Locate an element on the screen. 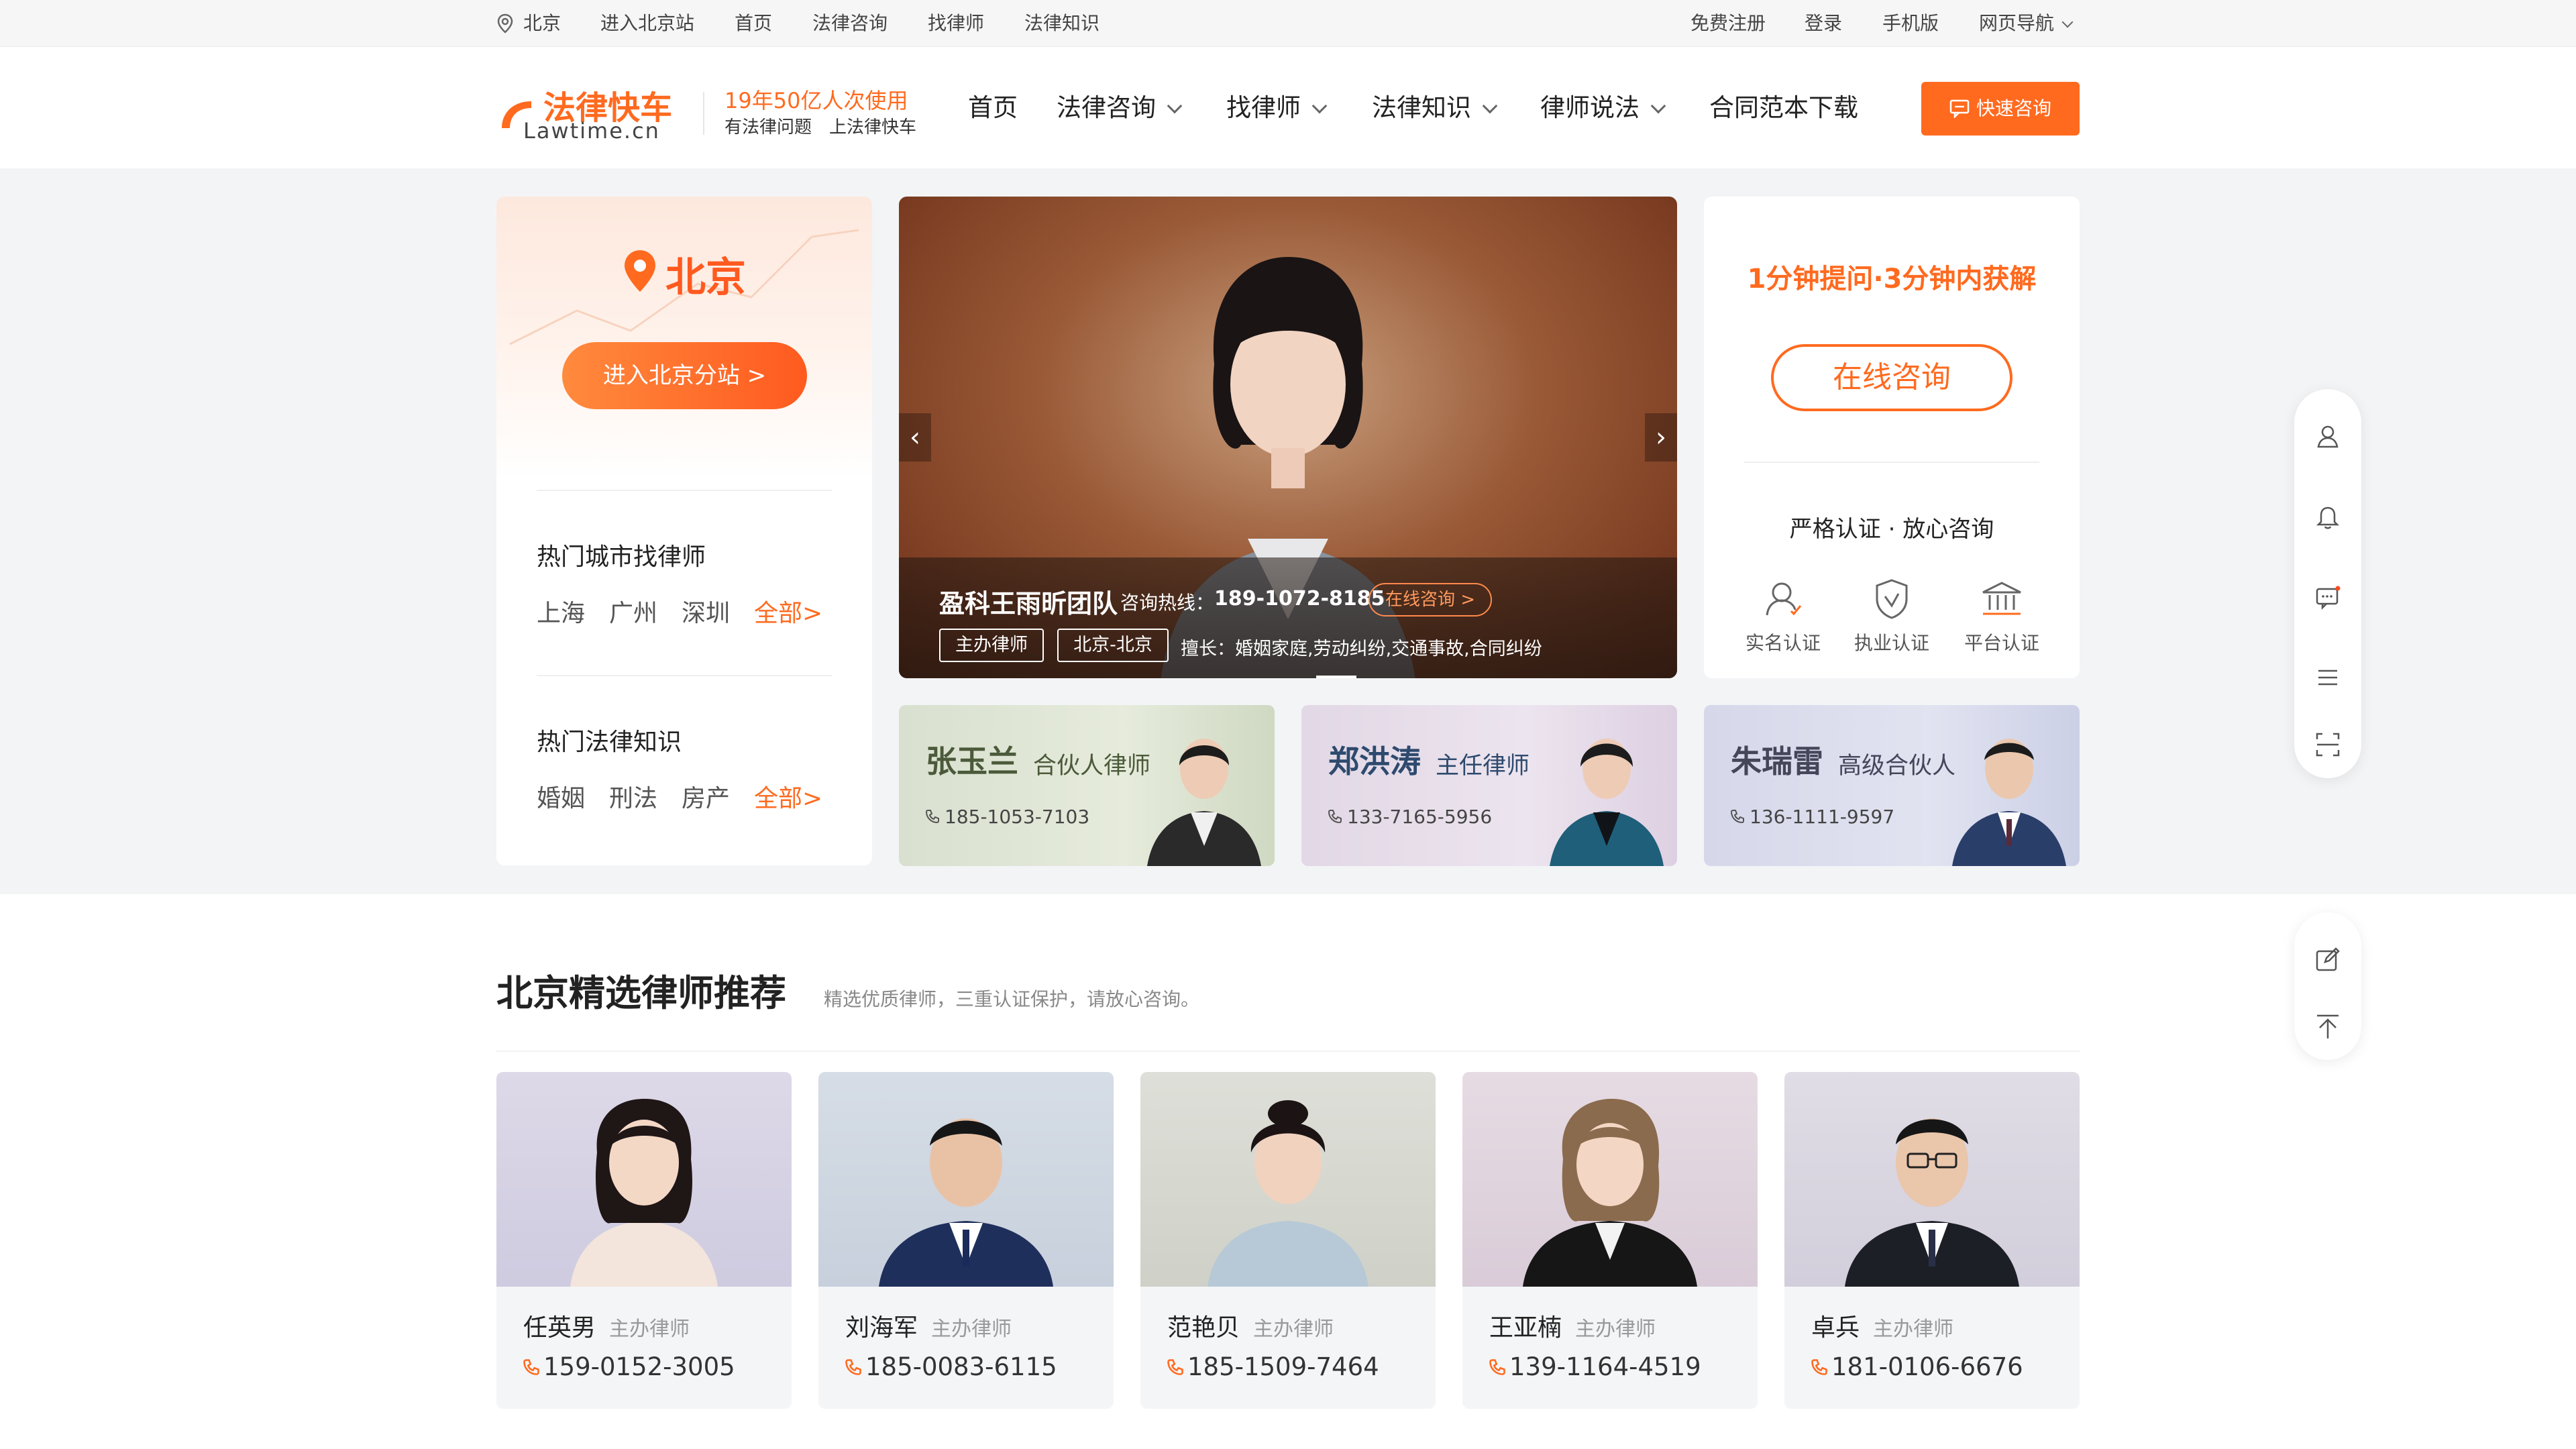 The height and width of the screenshot is (1449, 2576). back-to-top-icon is located at coordinates (2327, 1026).